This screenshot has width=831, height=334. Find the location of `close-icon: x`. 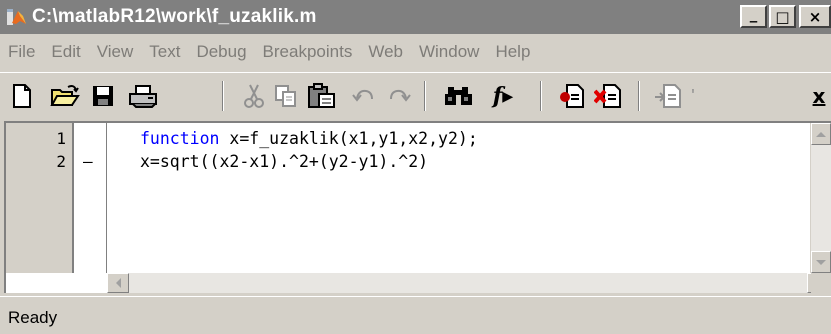

close-icon: x is located at coordinates (819, 96).